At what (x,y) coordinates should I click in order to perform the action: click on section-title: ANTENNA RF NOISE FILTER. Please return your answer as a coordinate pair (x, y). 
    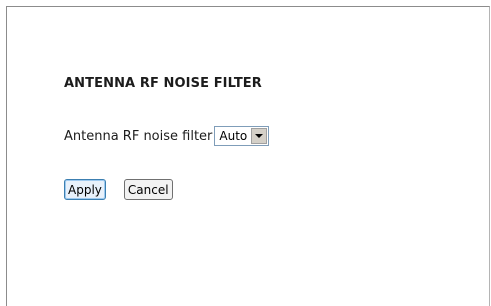
    Looking at the image, I should click on (163, 83).